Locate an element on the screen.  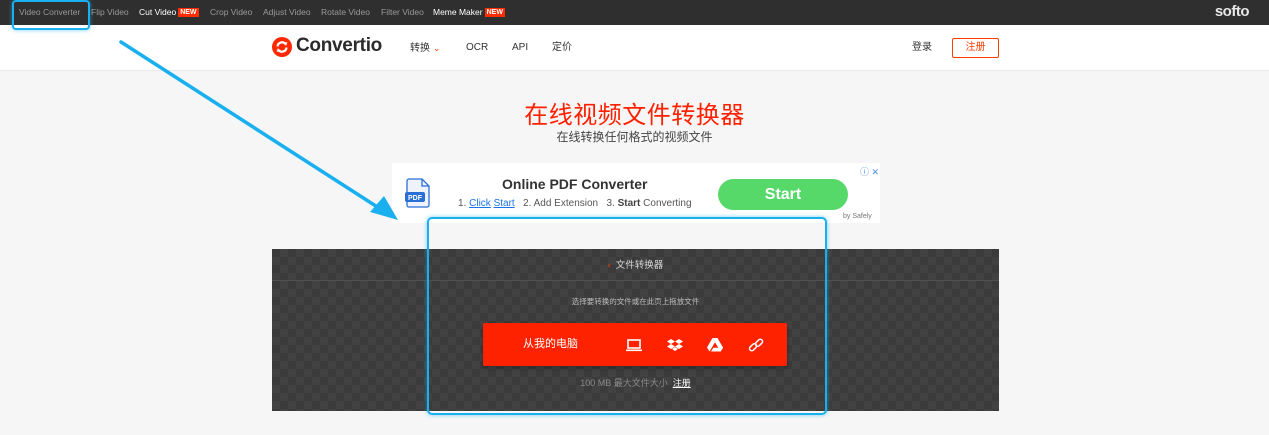
annotation-arrow-icon is located at coordinates (258, 130).